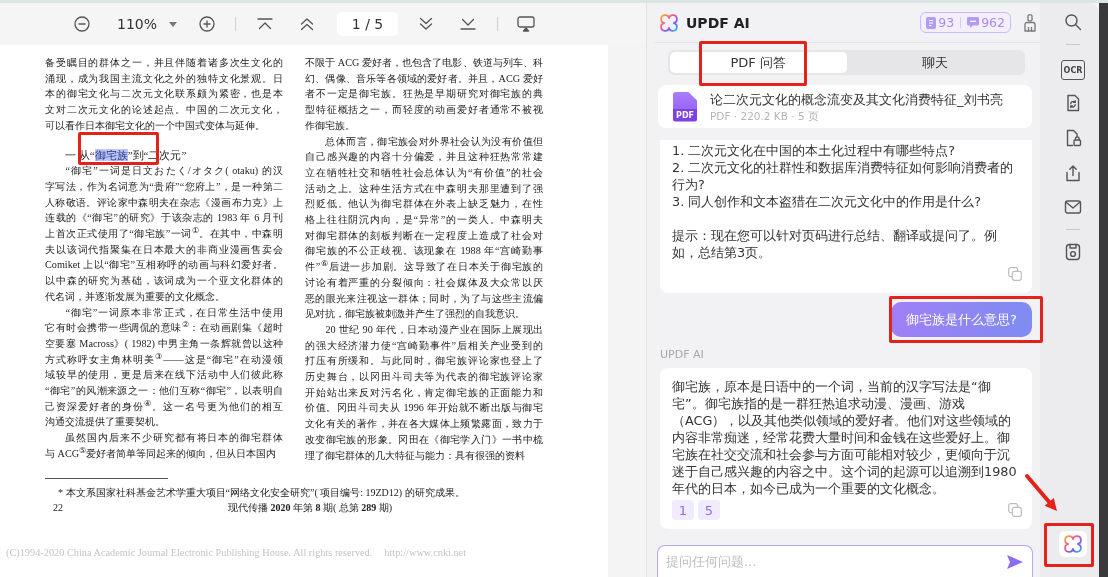 The width and height of the screenshot is (1108, 577). I want to click on double-chevron-down-icon, so click(426, 24).